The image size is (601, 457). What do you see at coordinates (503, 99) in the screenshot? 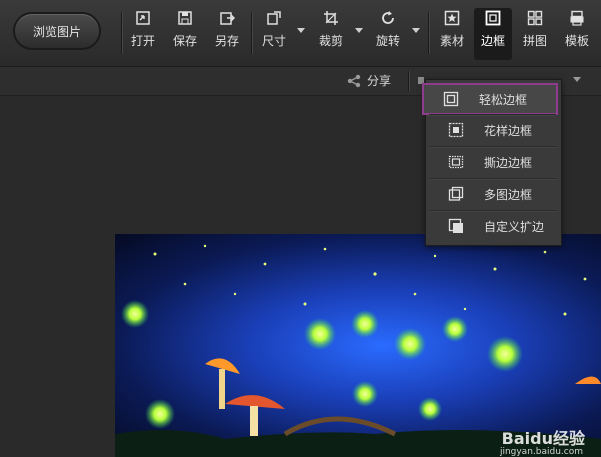
I see `menu-item-label: 轻松边框` at bounding box center [503, 99].